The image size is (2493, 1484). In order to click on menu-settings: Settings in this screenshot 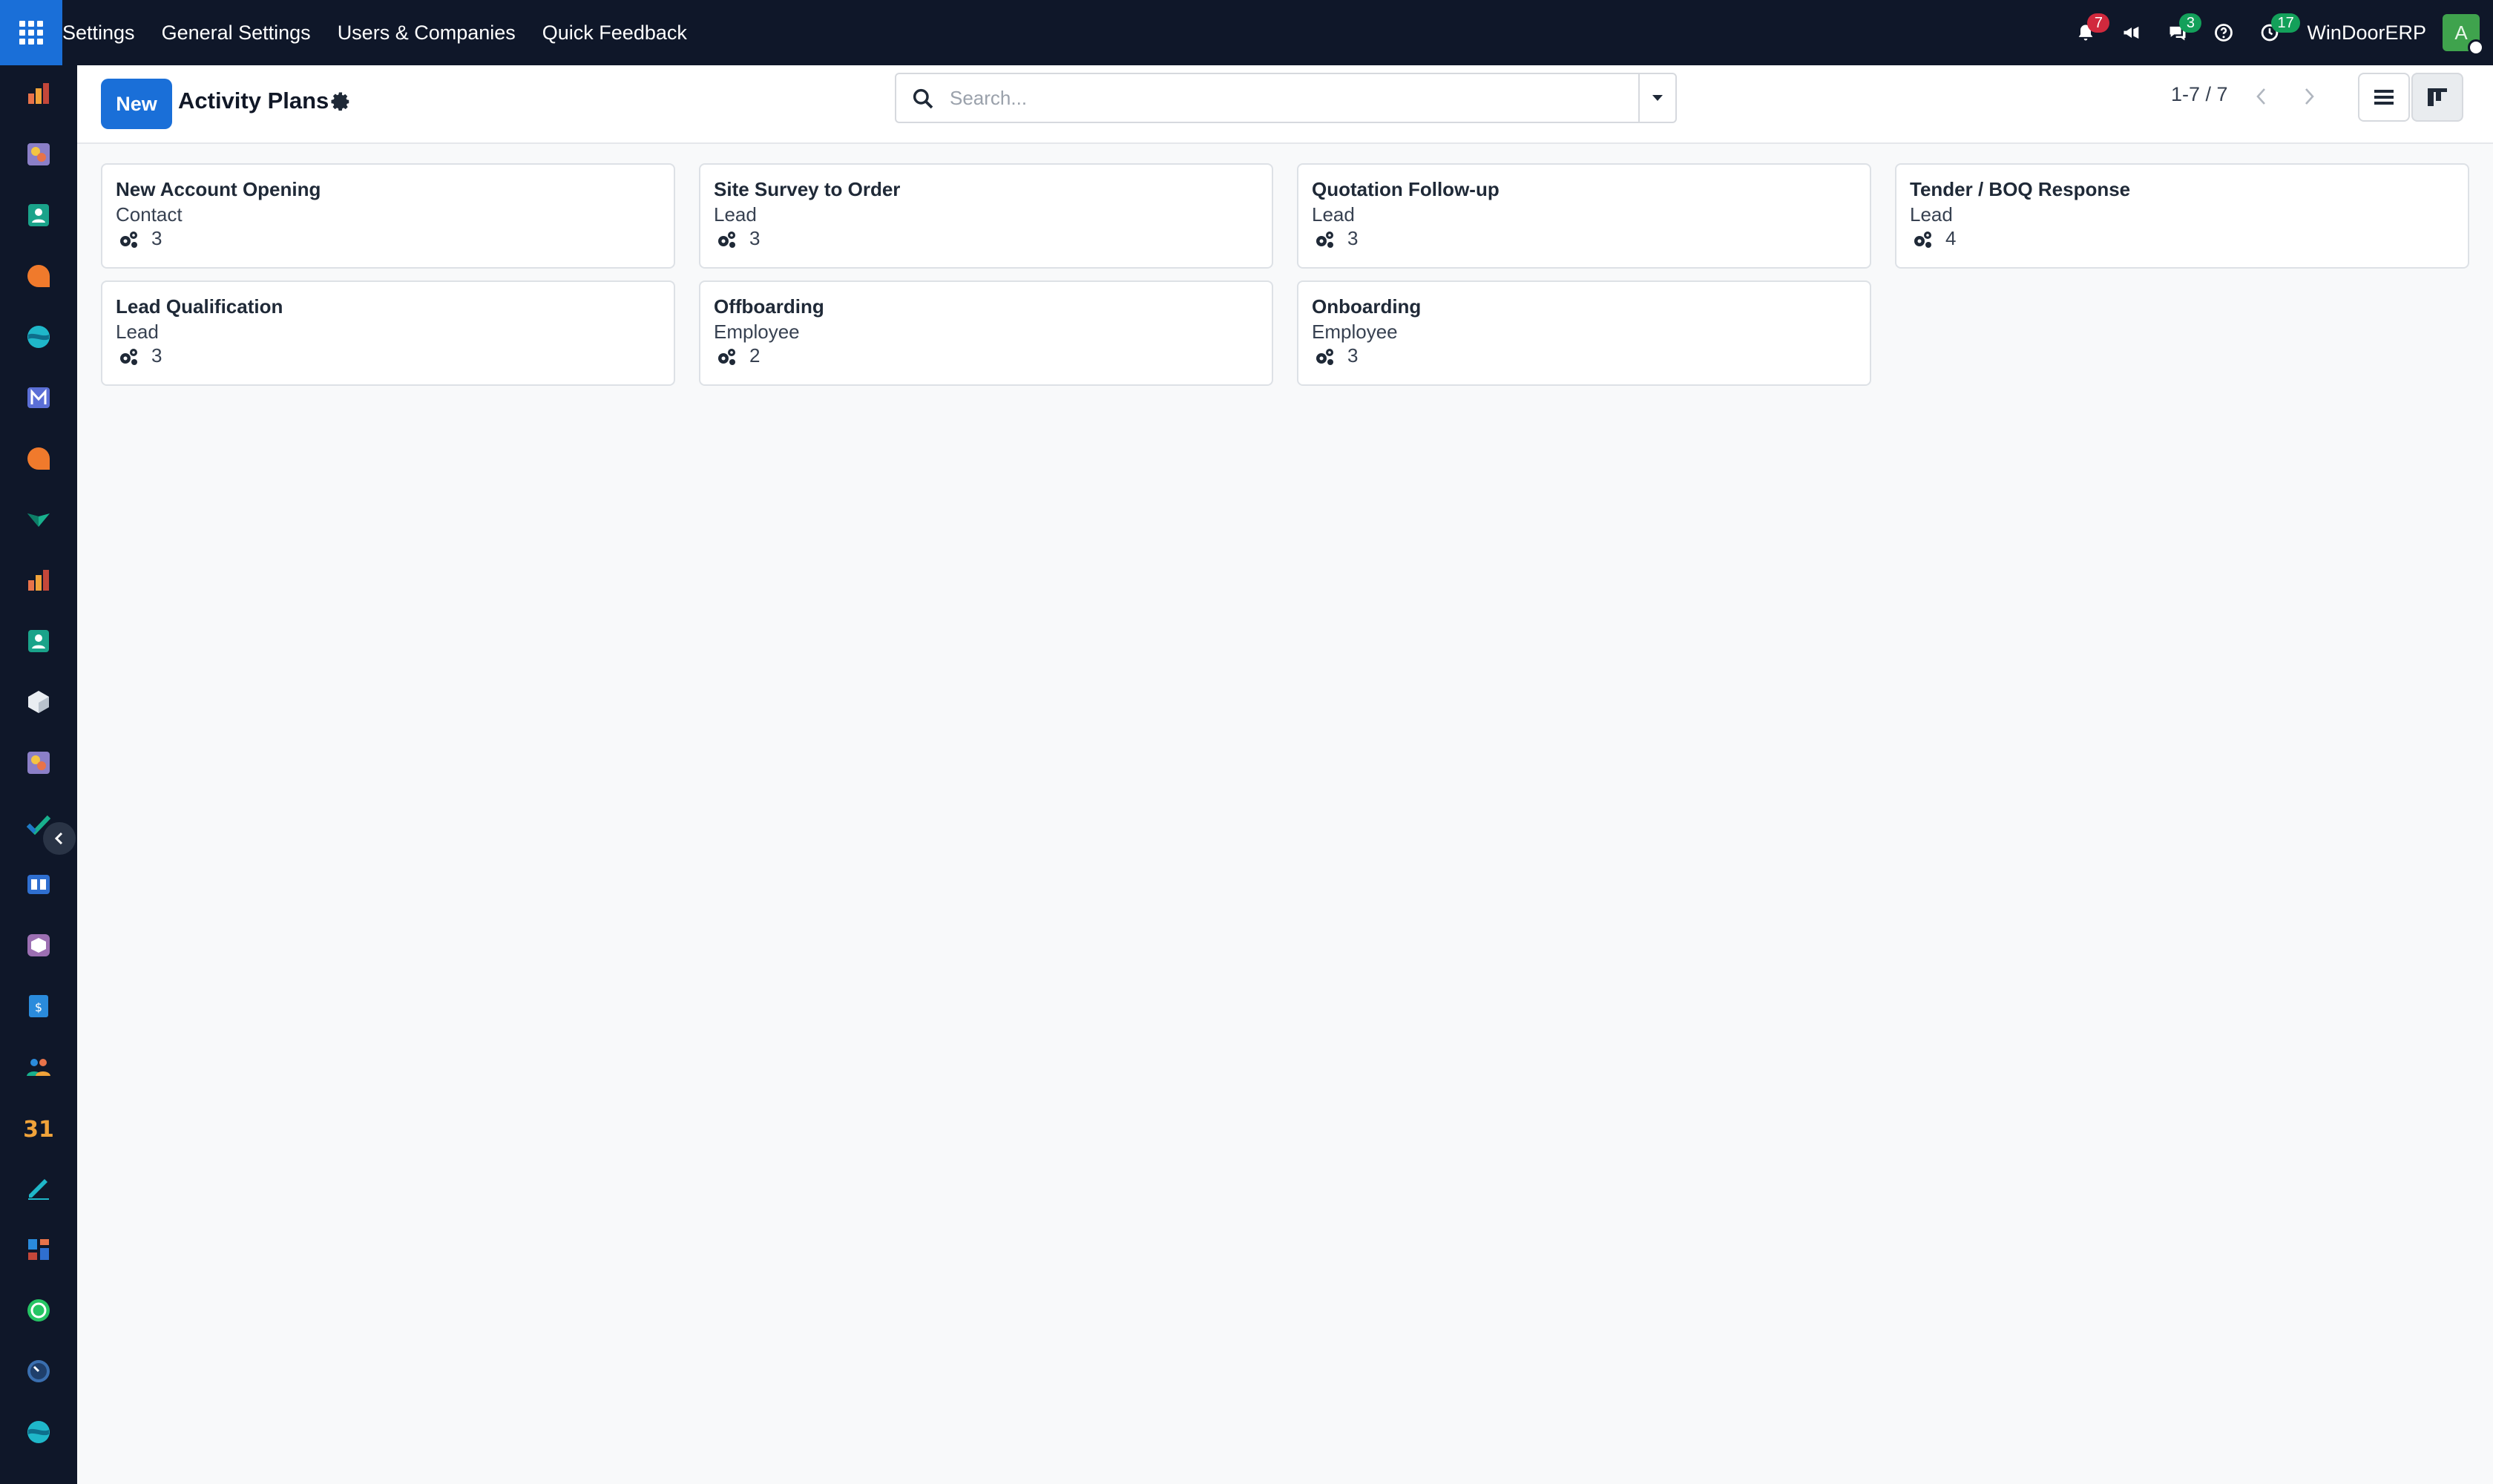, I will do `click(98, 33)`.